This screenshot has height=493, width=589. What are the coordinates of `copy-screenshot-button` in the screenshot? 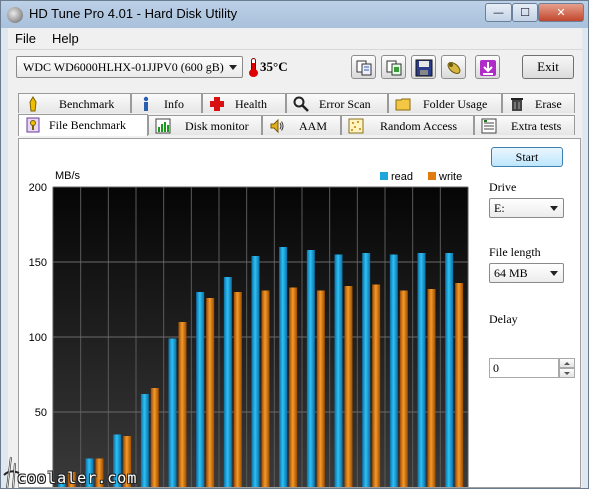 It's located at (393, 67).